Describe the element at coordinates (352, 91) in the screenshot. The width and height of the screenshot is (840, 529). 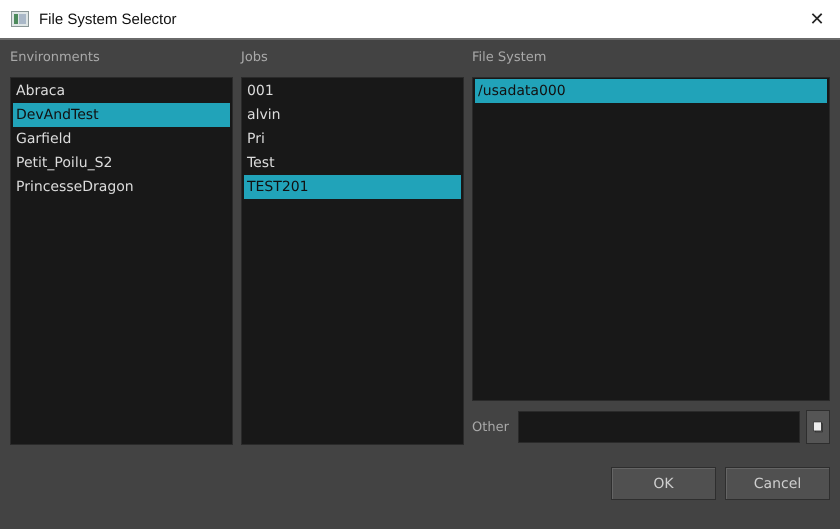
I see `list-item: 001` at that location.